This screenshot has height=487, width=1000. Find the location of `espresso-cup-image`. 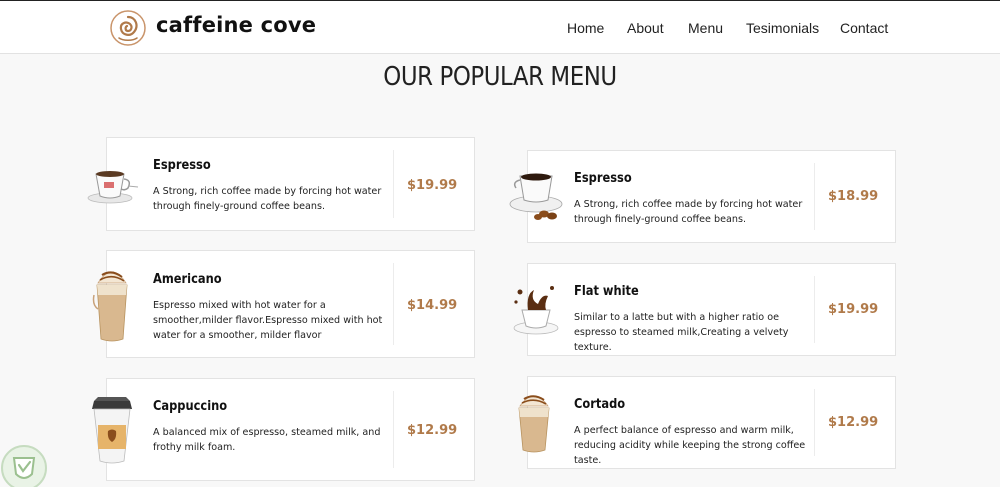

espresso-cup-image is located at coordinates (113, 187).